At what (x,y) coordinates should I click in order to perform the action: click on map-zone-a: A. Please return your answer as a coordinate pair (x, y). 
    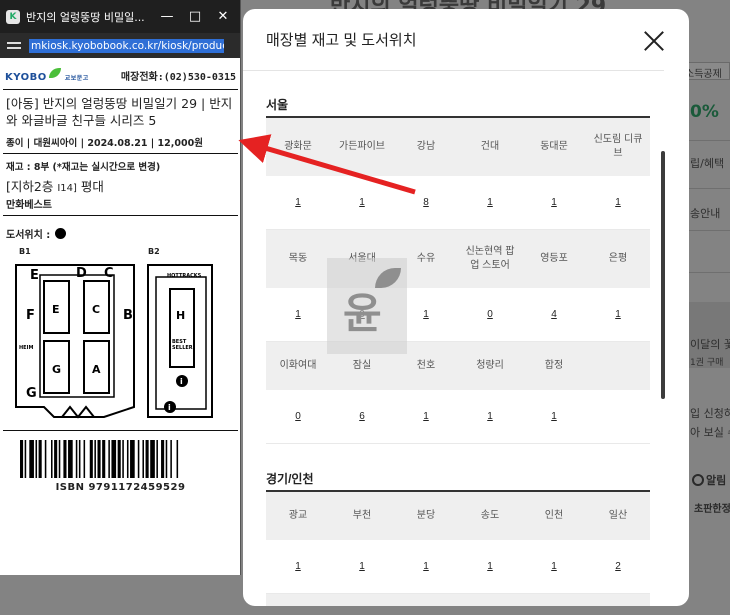
    Looking at the image, I should click on (96, 369).